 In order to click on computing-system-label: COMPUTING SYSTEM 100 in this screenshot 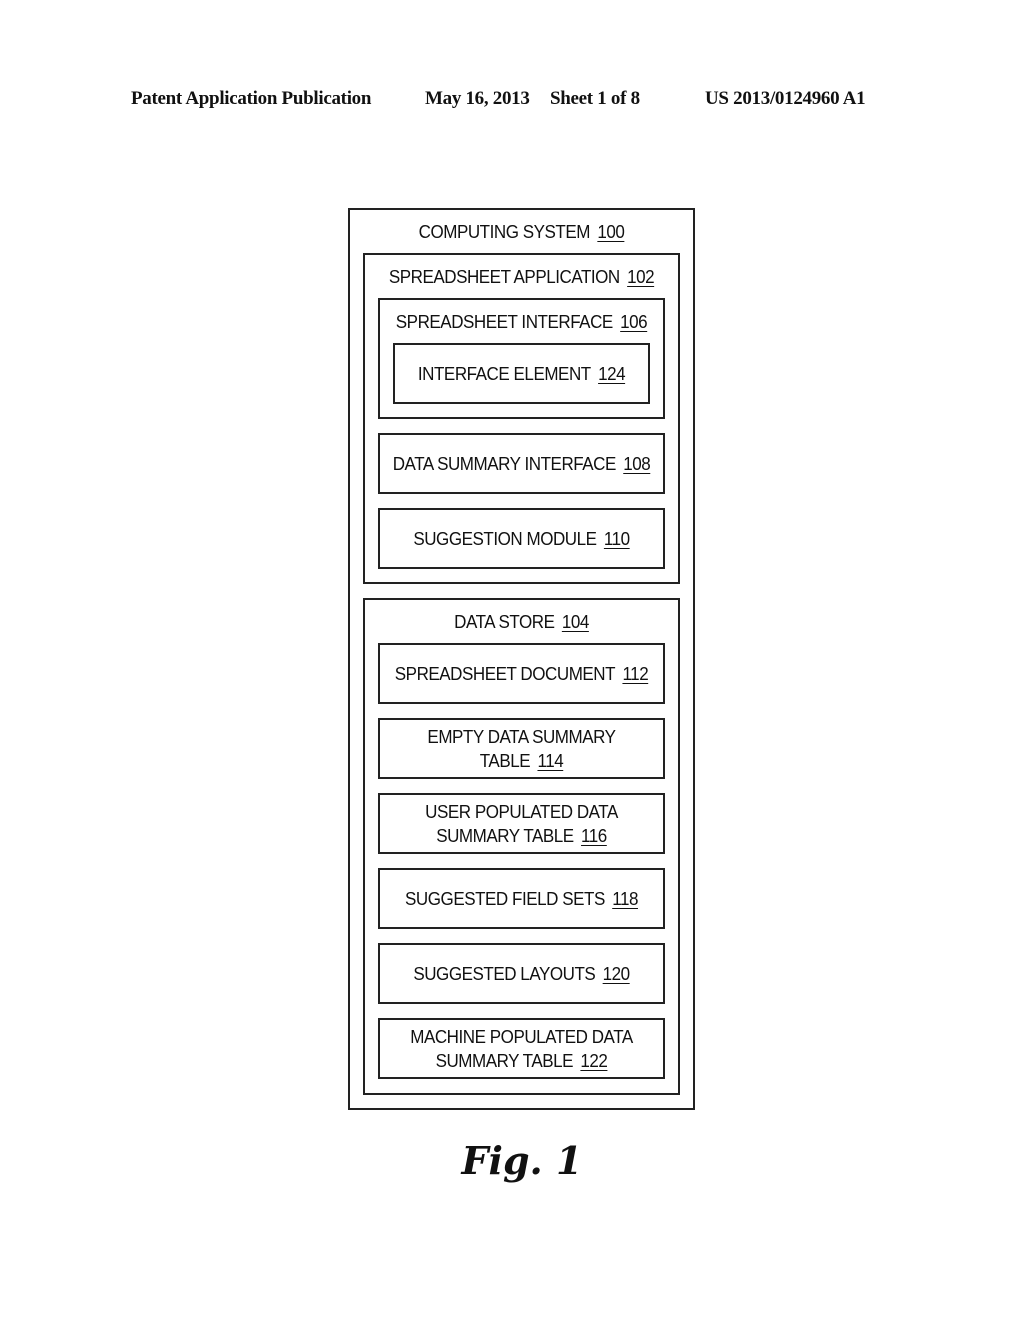, I will do `click(521, 231)`.